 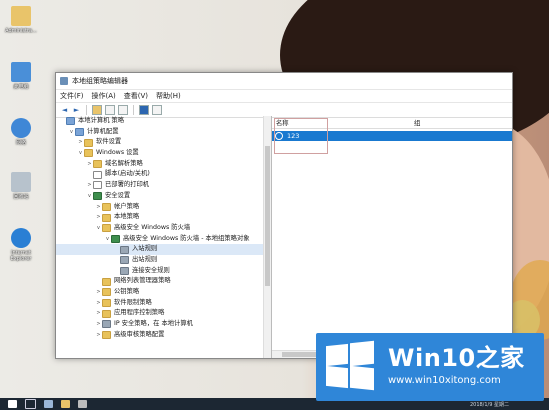 I want to click on forward-button: ►, so click(x=76, y=110).